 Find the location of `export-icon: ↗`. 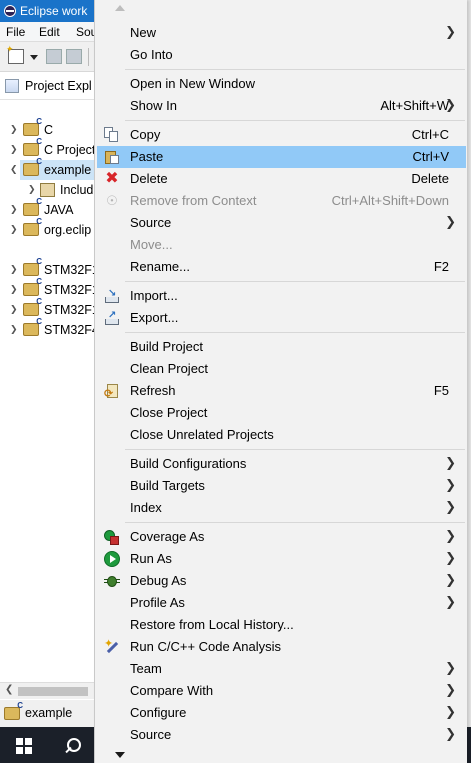

export-icon: ↗ is located at coordinates (112, 318).